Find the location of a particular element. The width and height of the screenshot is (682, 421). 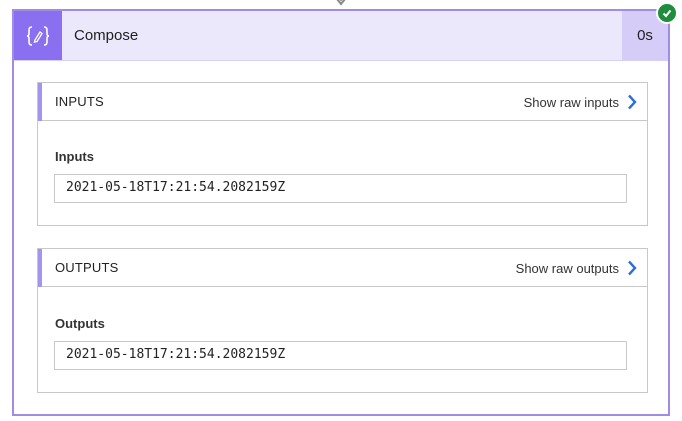

success-check-icon is located at coordinates (667, 13).